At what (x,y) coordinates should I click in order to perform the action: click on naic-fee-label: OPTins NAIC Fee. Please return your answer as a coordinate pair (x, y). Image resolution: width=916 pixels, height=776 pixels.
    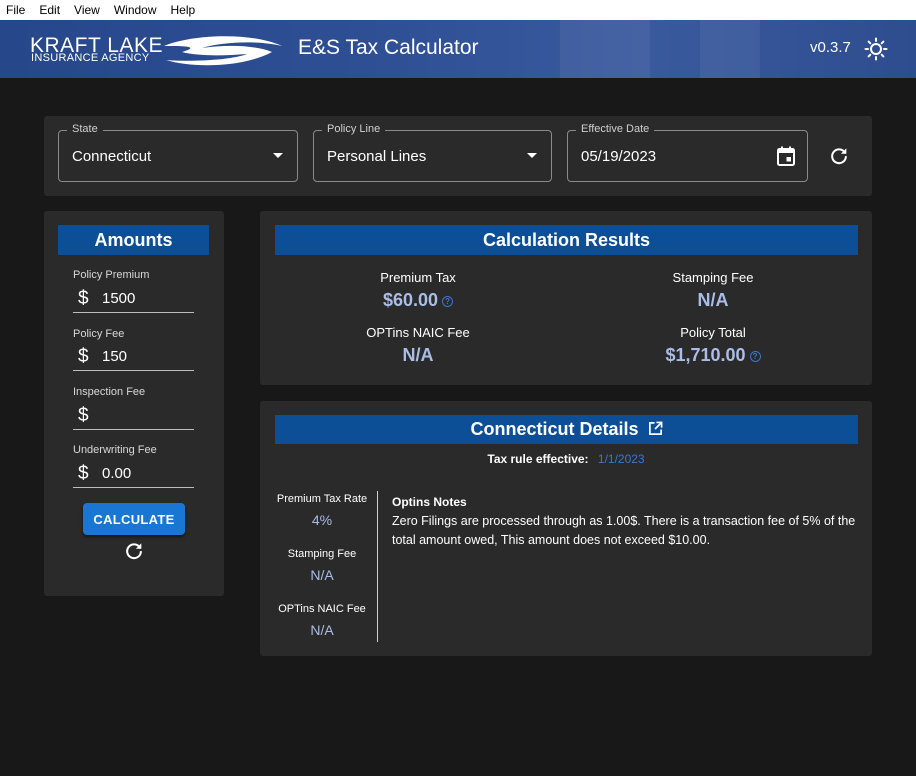
    Looking at the image, I should click on (418, 332).